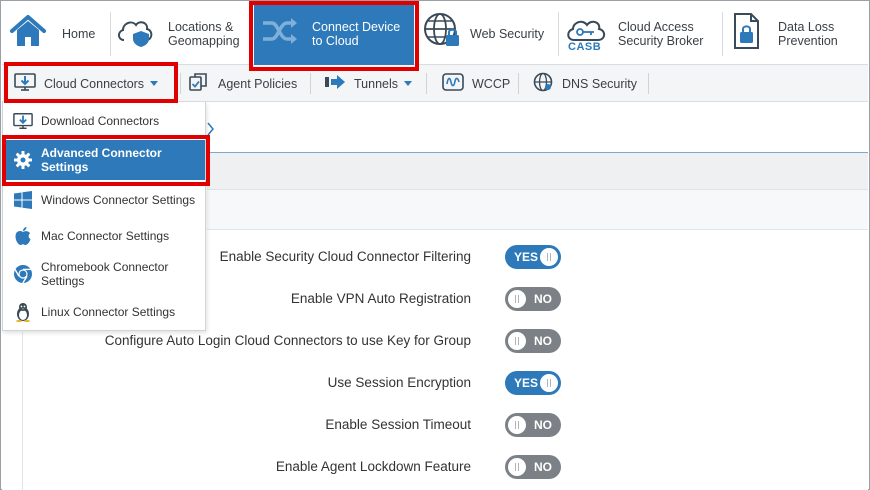  What do you see at coordinates (585, 46) in the screenshot?
I see `casb-icon-text: CASB` at bounding box center [585, 46].